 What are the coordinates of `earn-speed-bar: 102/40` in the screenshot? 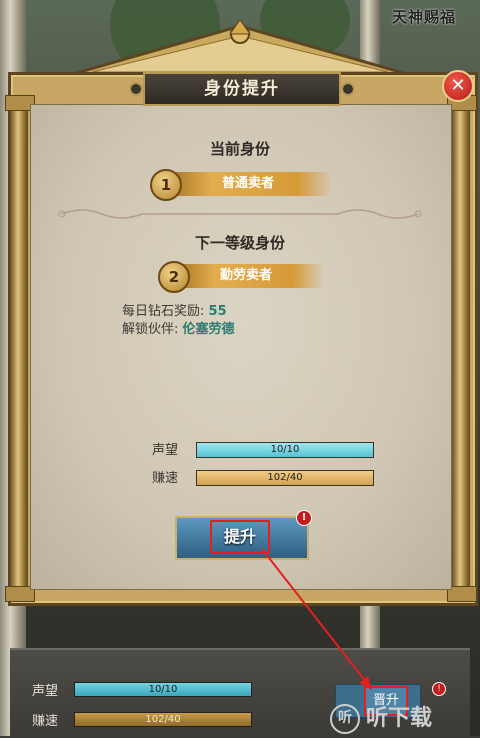 It's located at (285, 478).